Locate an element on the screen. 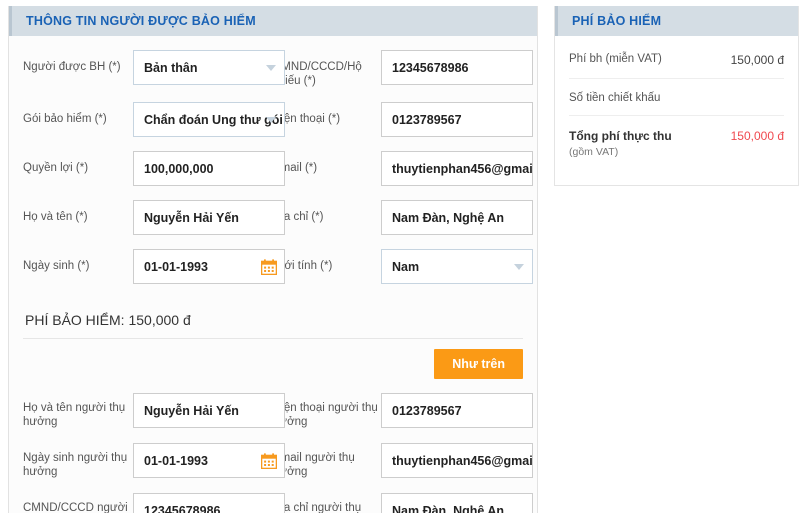  input-ben-ho-ten-value: Nguyễn Hải Yến is located at coordinates (191, 410).